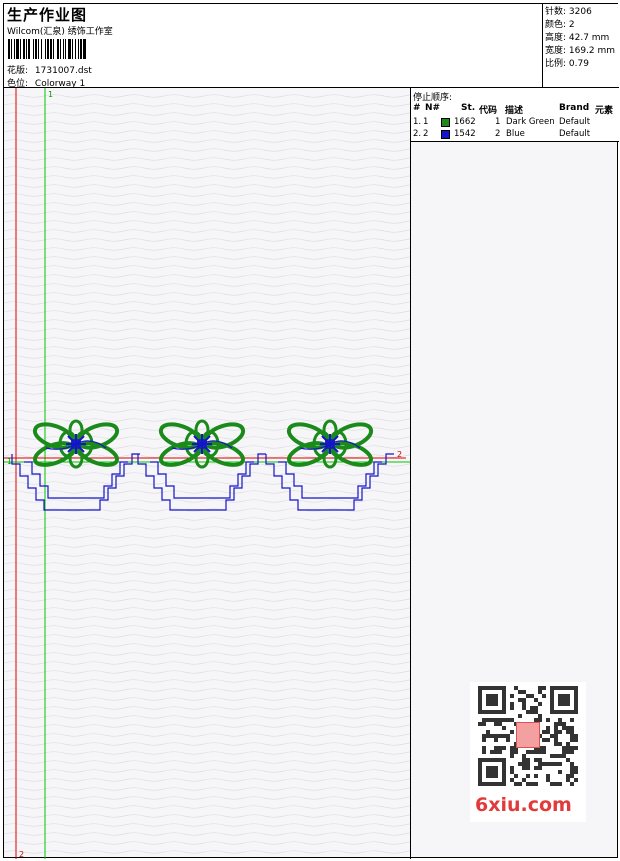 The height and width of the screenshot is (861, 620). I want to click on col-index: #, so click(417, 108).